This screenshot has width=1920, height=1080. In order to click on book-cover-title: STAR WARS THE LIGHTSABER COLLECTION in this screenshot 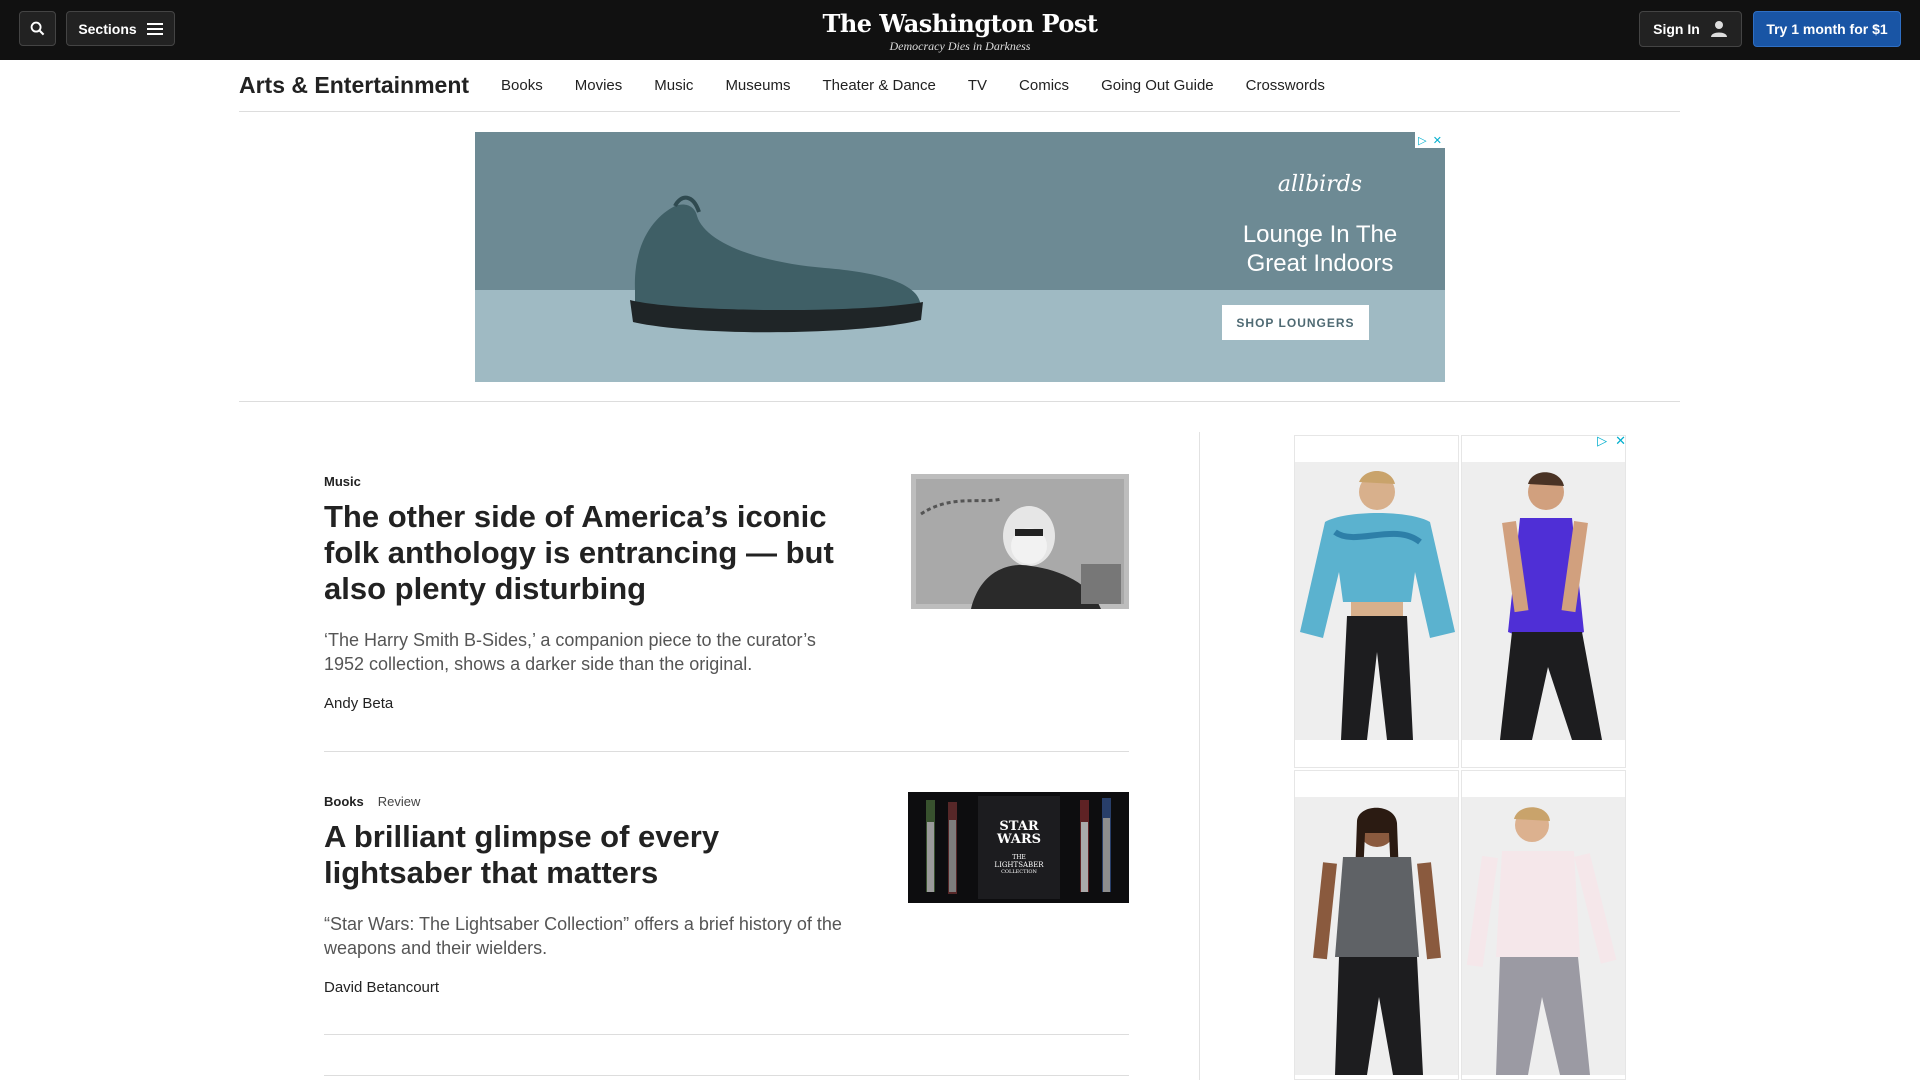, I will do `click(1019, 847)`.